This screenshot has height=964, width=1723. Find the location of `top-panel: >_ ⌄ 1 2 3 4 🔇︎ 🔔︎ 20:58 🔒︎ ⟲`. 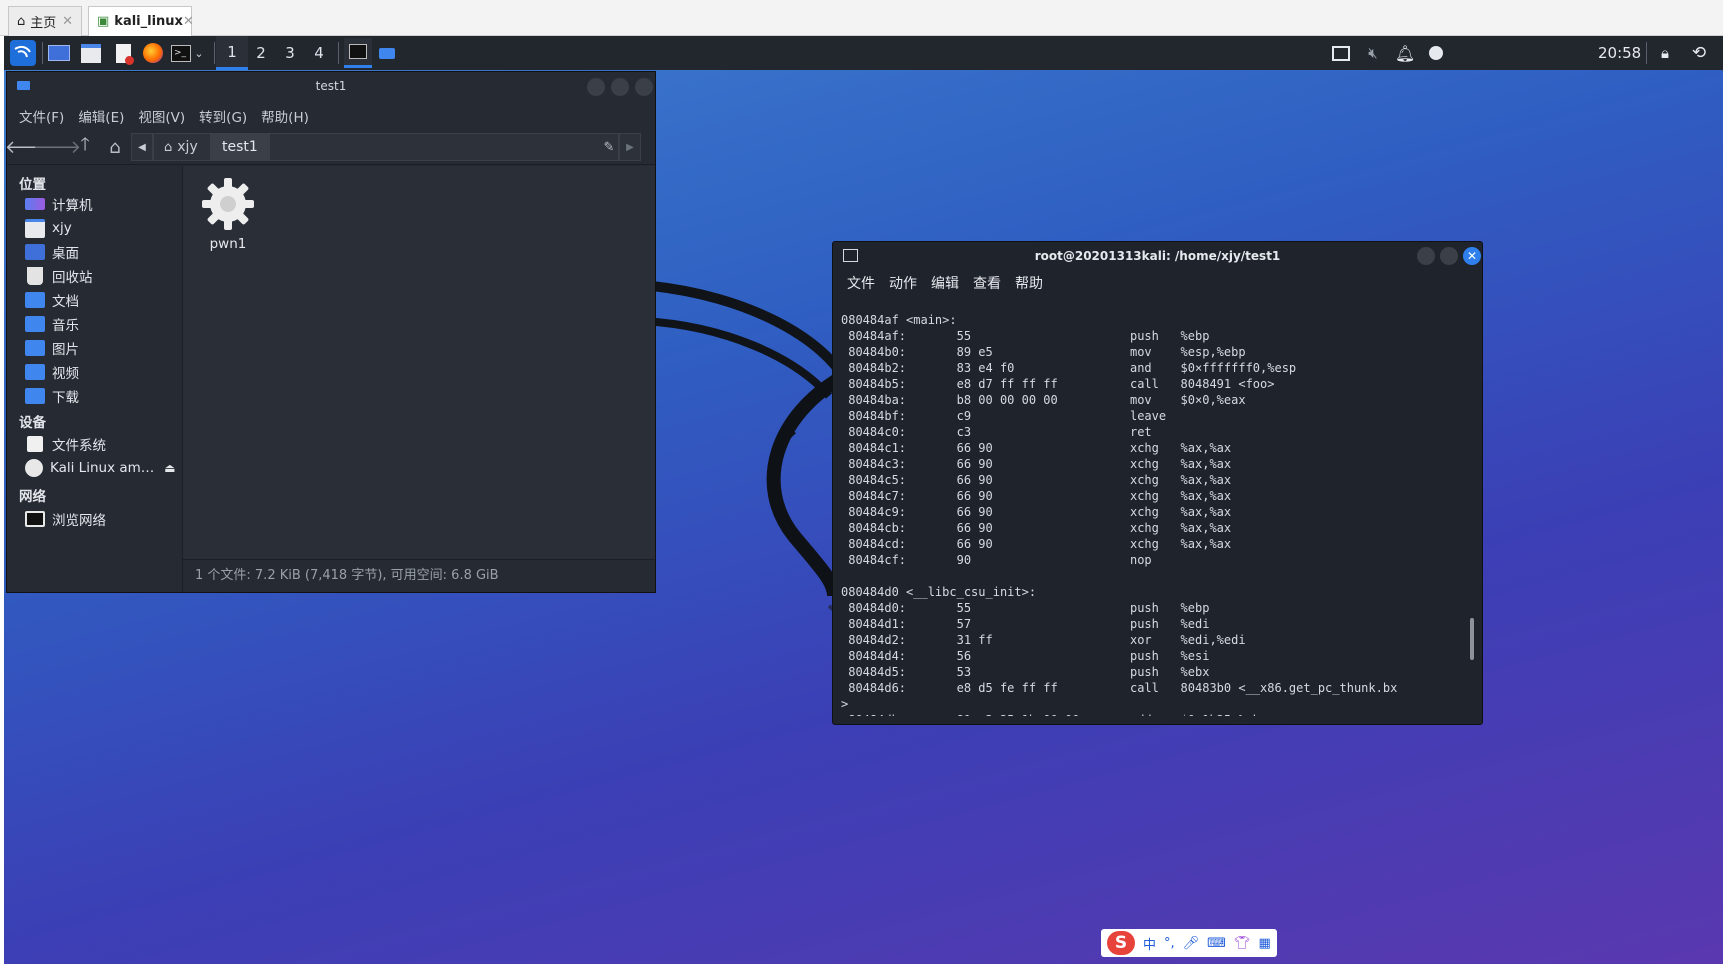

top-panel: >_ ⌄ 1 2 3 4 🔇︎ 🔔︎ 20:58 🔒︎ ⟲ is located at coordinates (863, 53).